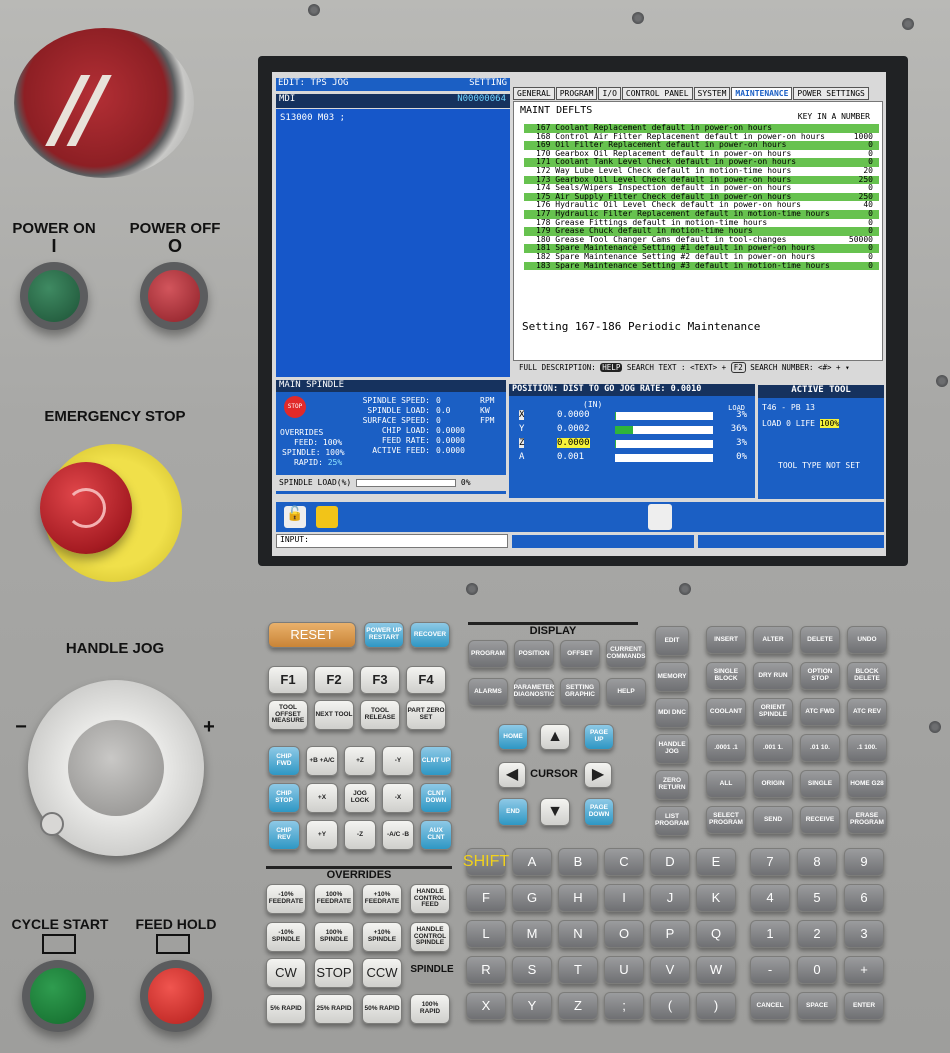 The height and width of the screenshot is (1053, 950). Describe the element at coordinates (770, 970) in the screenshot. I see `numpad-sym-key: -` at that location.